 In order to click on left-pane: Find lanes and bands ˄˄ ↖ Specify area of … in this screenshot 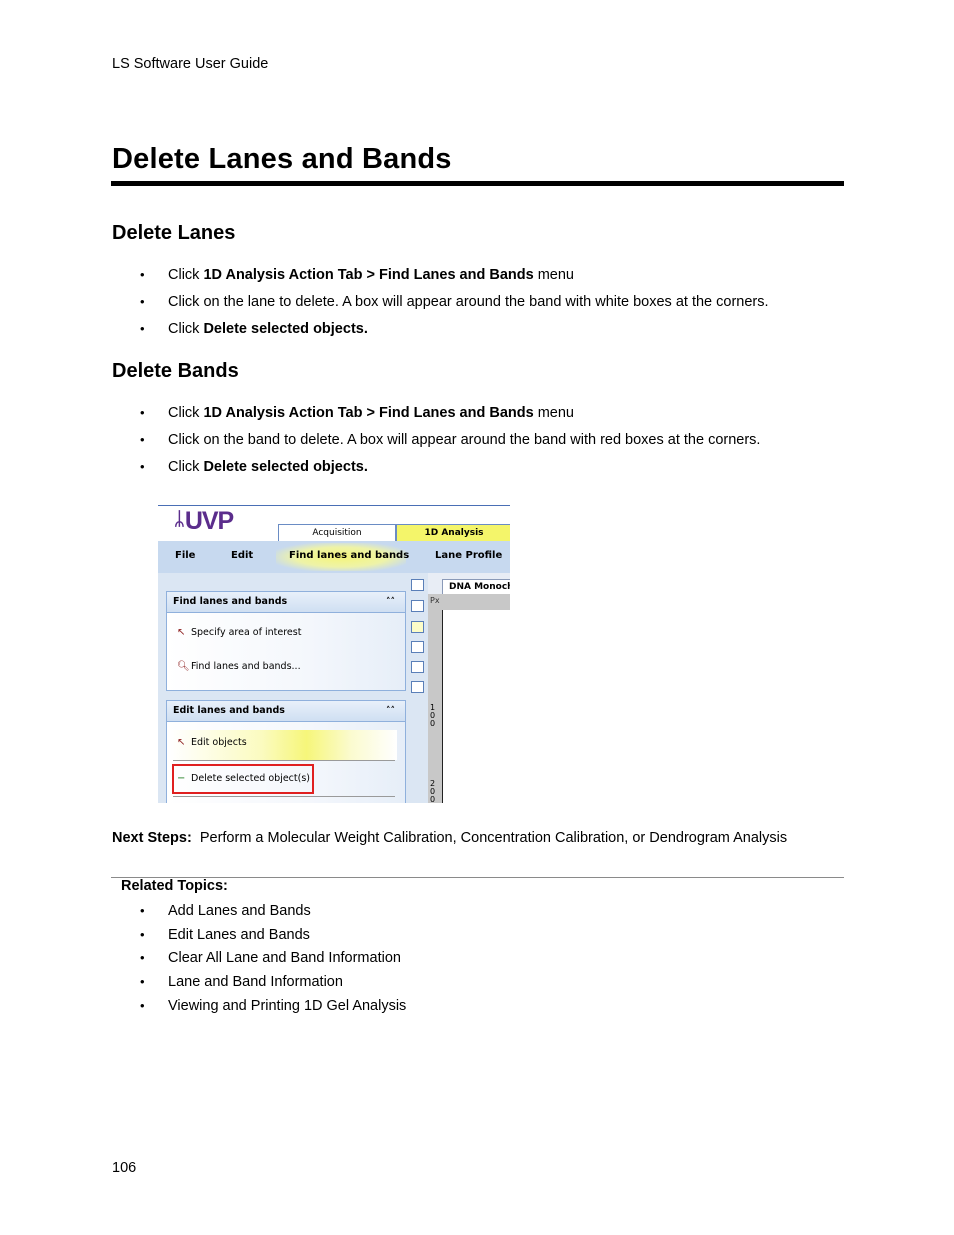, I will do `click(283, 688)`.